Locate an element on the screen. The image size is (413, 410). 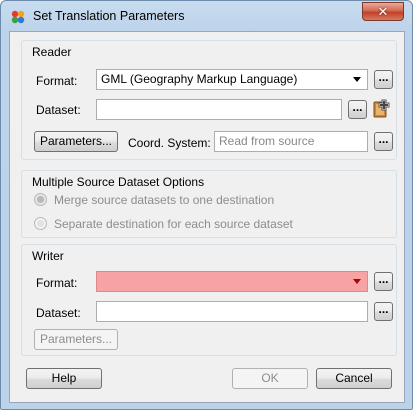
reader-format-select: GML (Geography Markup Language) is located at coordinates (232, 79).